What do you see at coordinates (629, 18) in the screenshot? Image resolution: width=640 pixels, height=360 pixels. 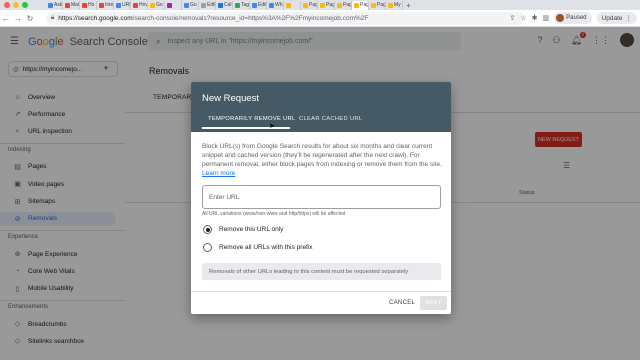 I see `more-vert-icon: ⋮` at bounding box center [629, 18].